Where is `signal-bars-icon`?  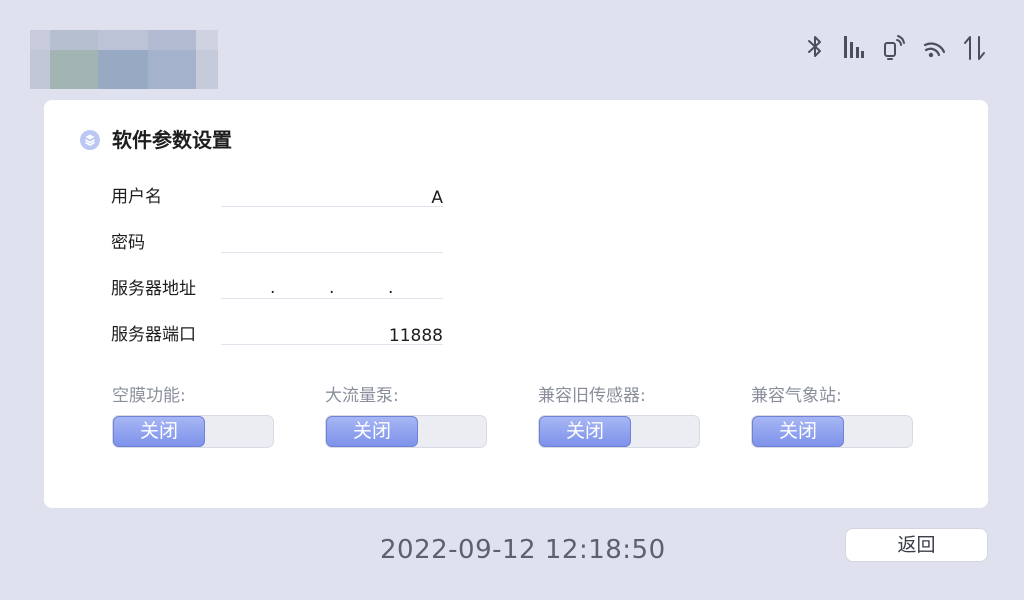
signal-bars-icon is located at coordinates (854, 47).